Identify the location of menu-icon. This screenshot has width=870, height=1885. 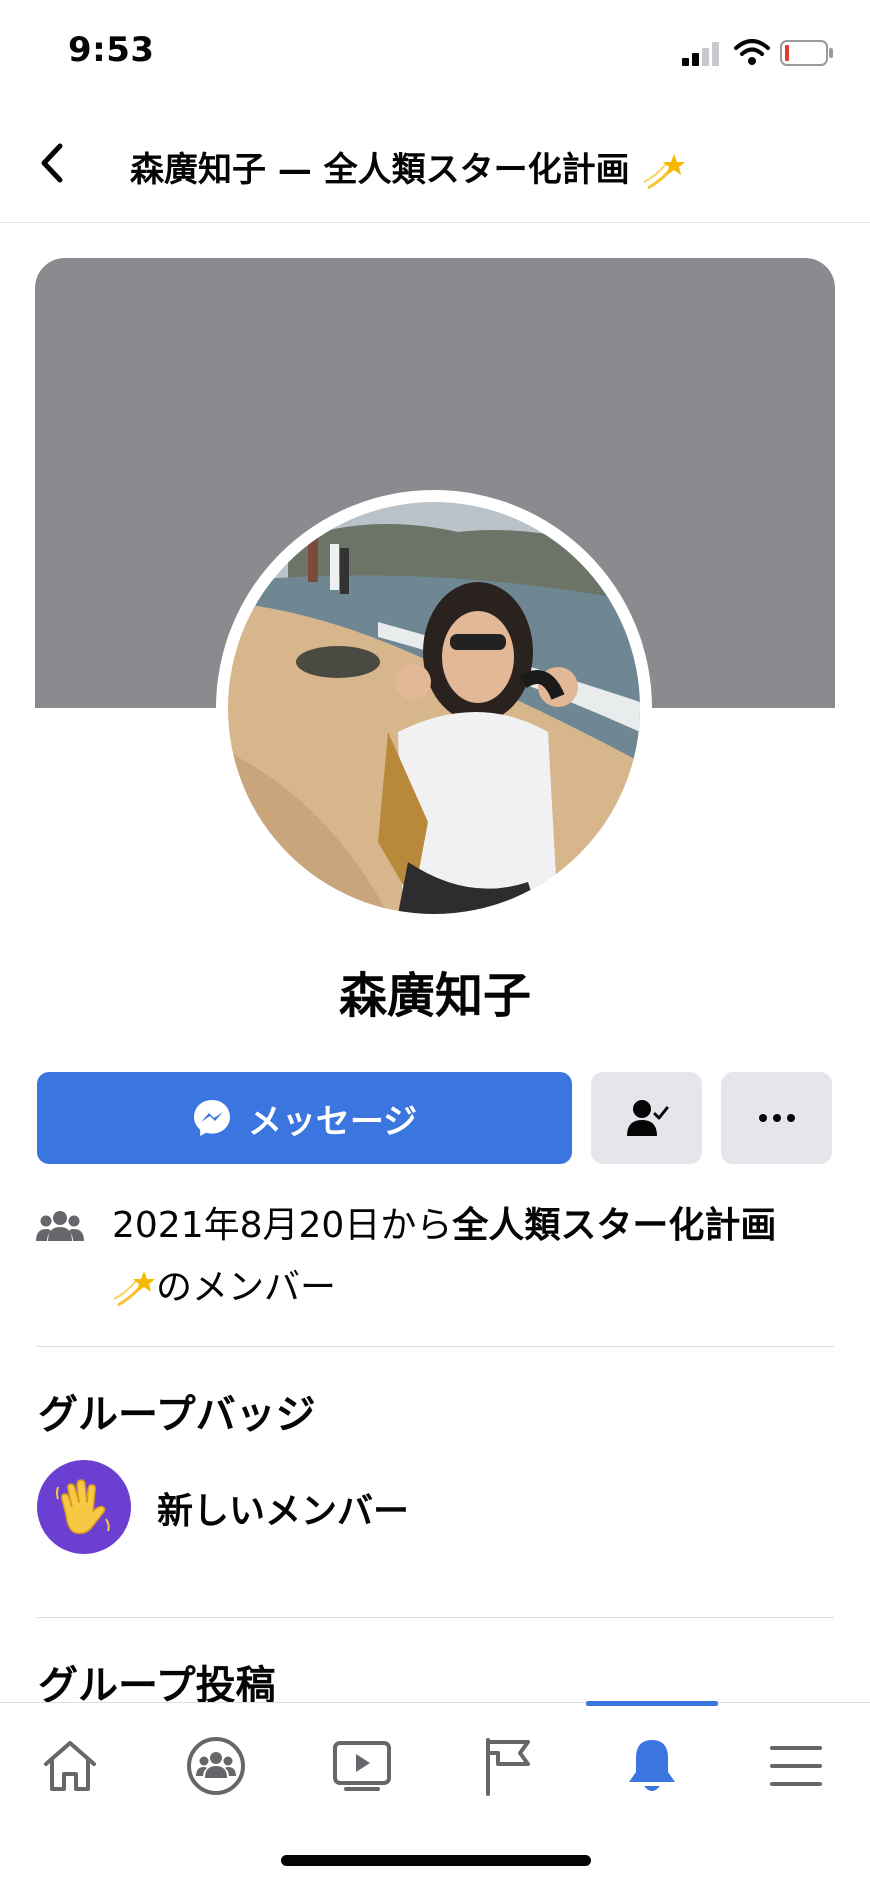
(796, 1766).